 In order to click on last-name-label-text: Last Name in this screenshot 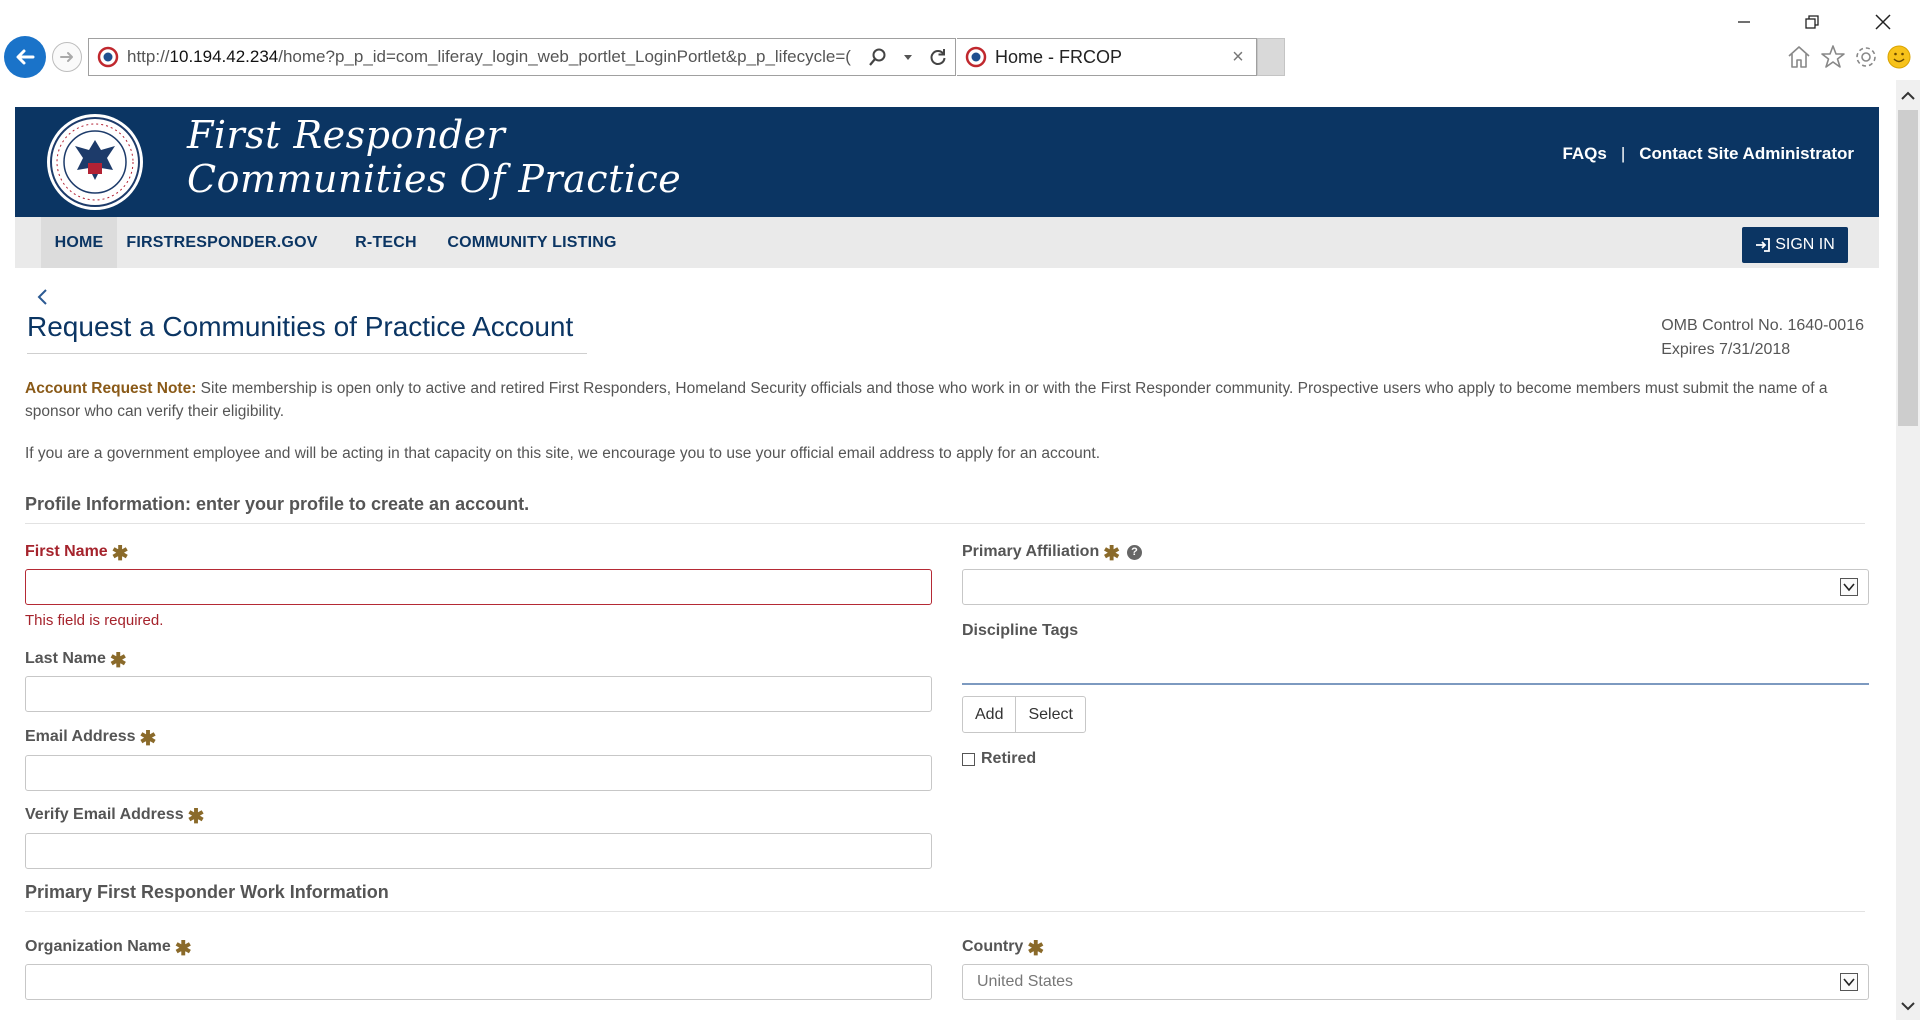, I will do `click(65, 658)`.